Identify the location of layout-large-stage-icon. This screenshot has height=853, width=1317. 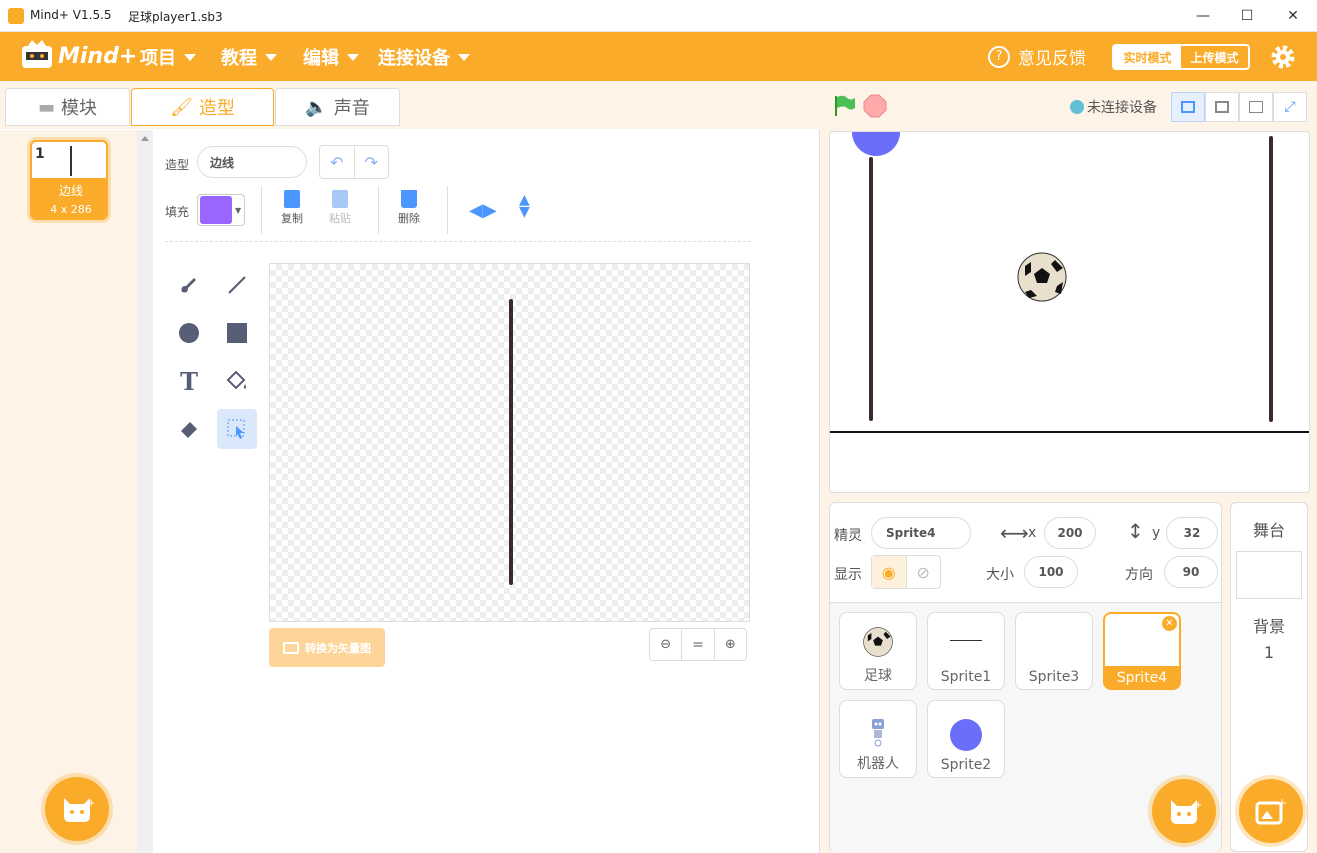
(1256, 107).